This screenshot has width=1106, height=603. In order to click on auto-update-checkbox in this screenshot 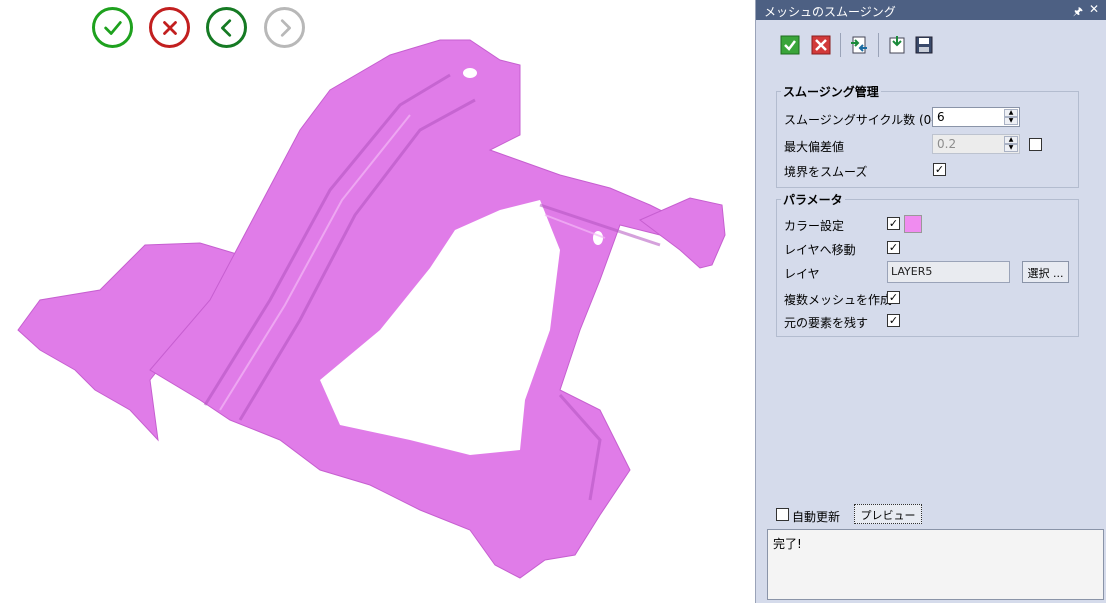, I will do `click(782, 514)`.